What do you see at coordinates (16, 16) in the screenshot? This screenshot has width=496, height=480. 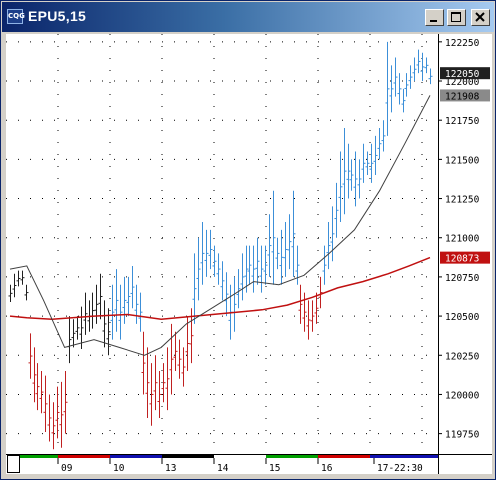 I see `cqg-logo-icon: CQG` at bounding box center [16, 16].